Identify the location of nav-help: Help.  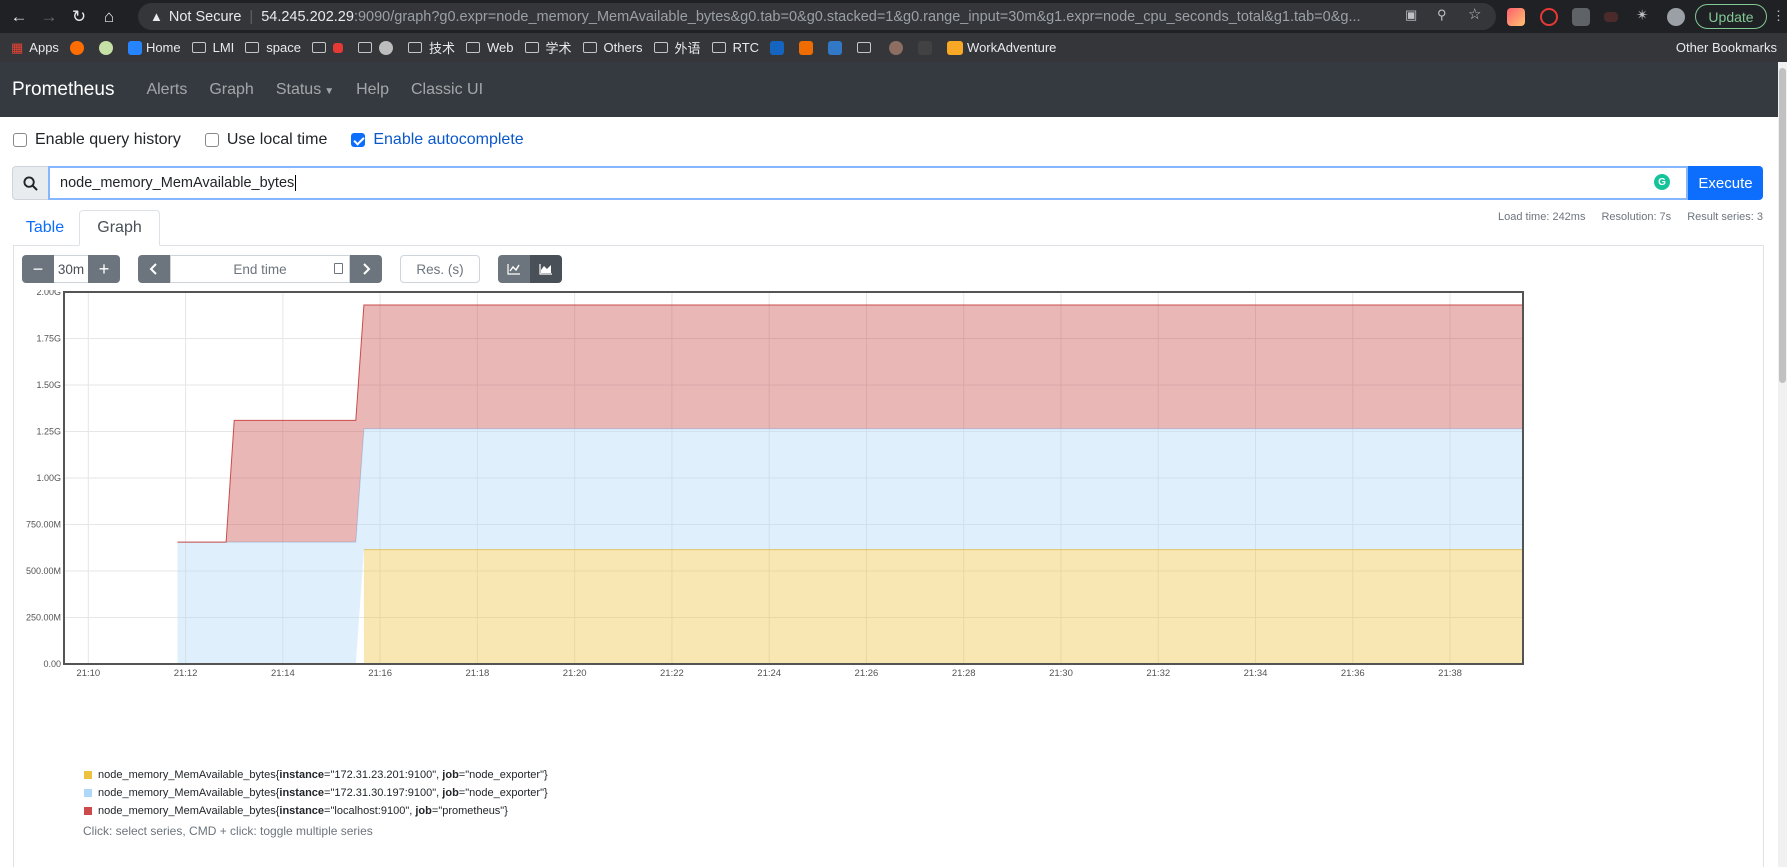
(372, 90).